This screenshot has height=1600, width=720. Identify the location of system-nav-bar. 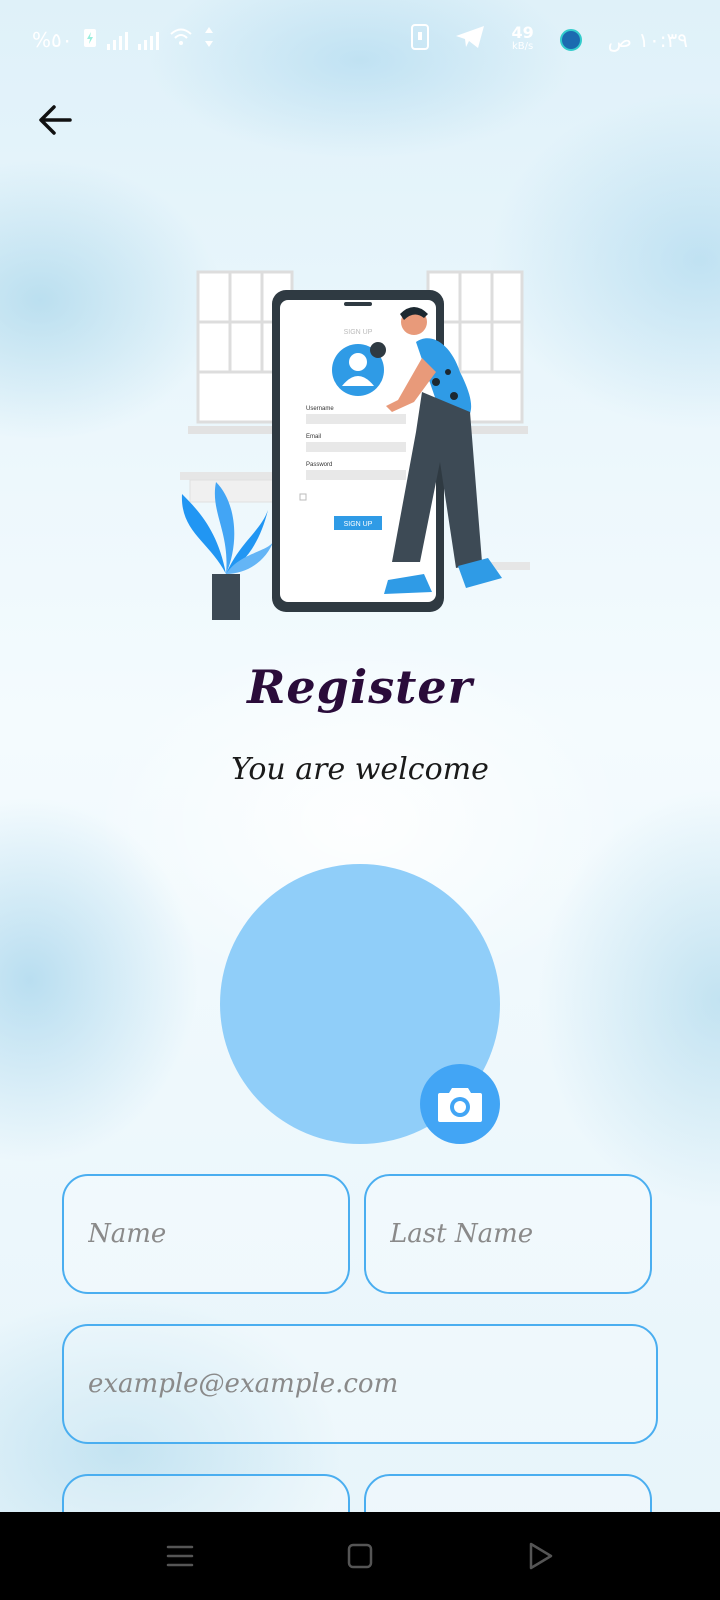
(360, 1556).